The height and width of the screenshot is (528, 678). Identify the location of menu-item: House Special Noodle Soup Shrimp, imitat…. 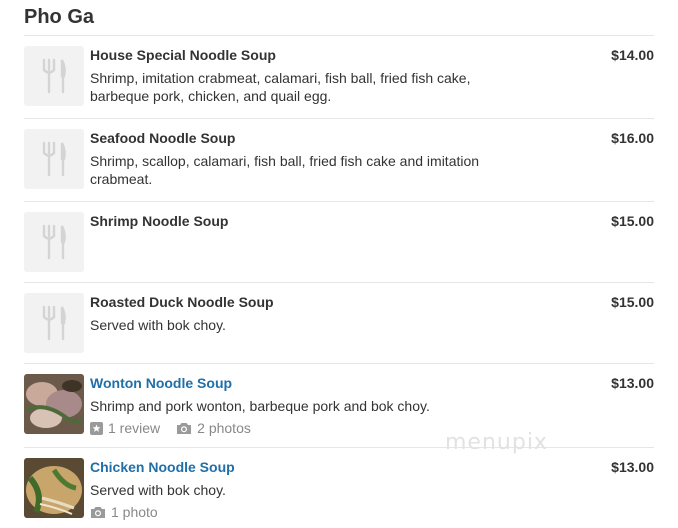
(339, 76).